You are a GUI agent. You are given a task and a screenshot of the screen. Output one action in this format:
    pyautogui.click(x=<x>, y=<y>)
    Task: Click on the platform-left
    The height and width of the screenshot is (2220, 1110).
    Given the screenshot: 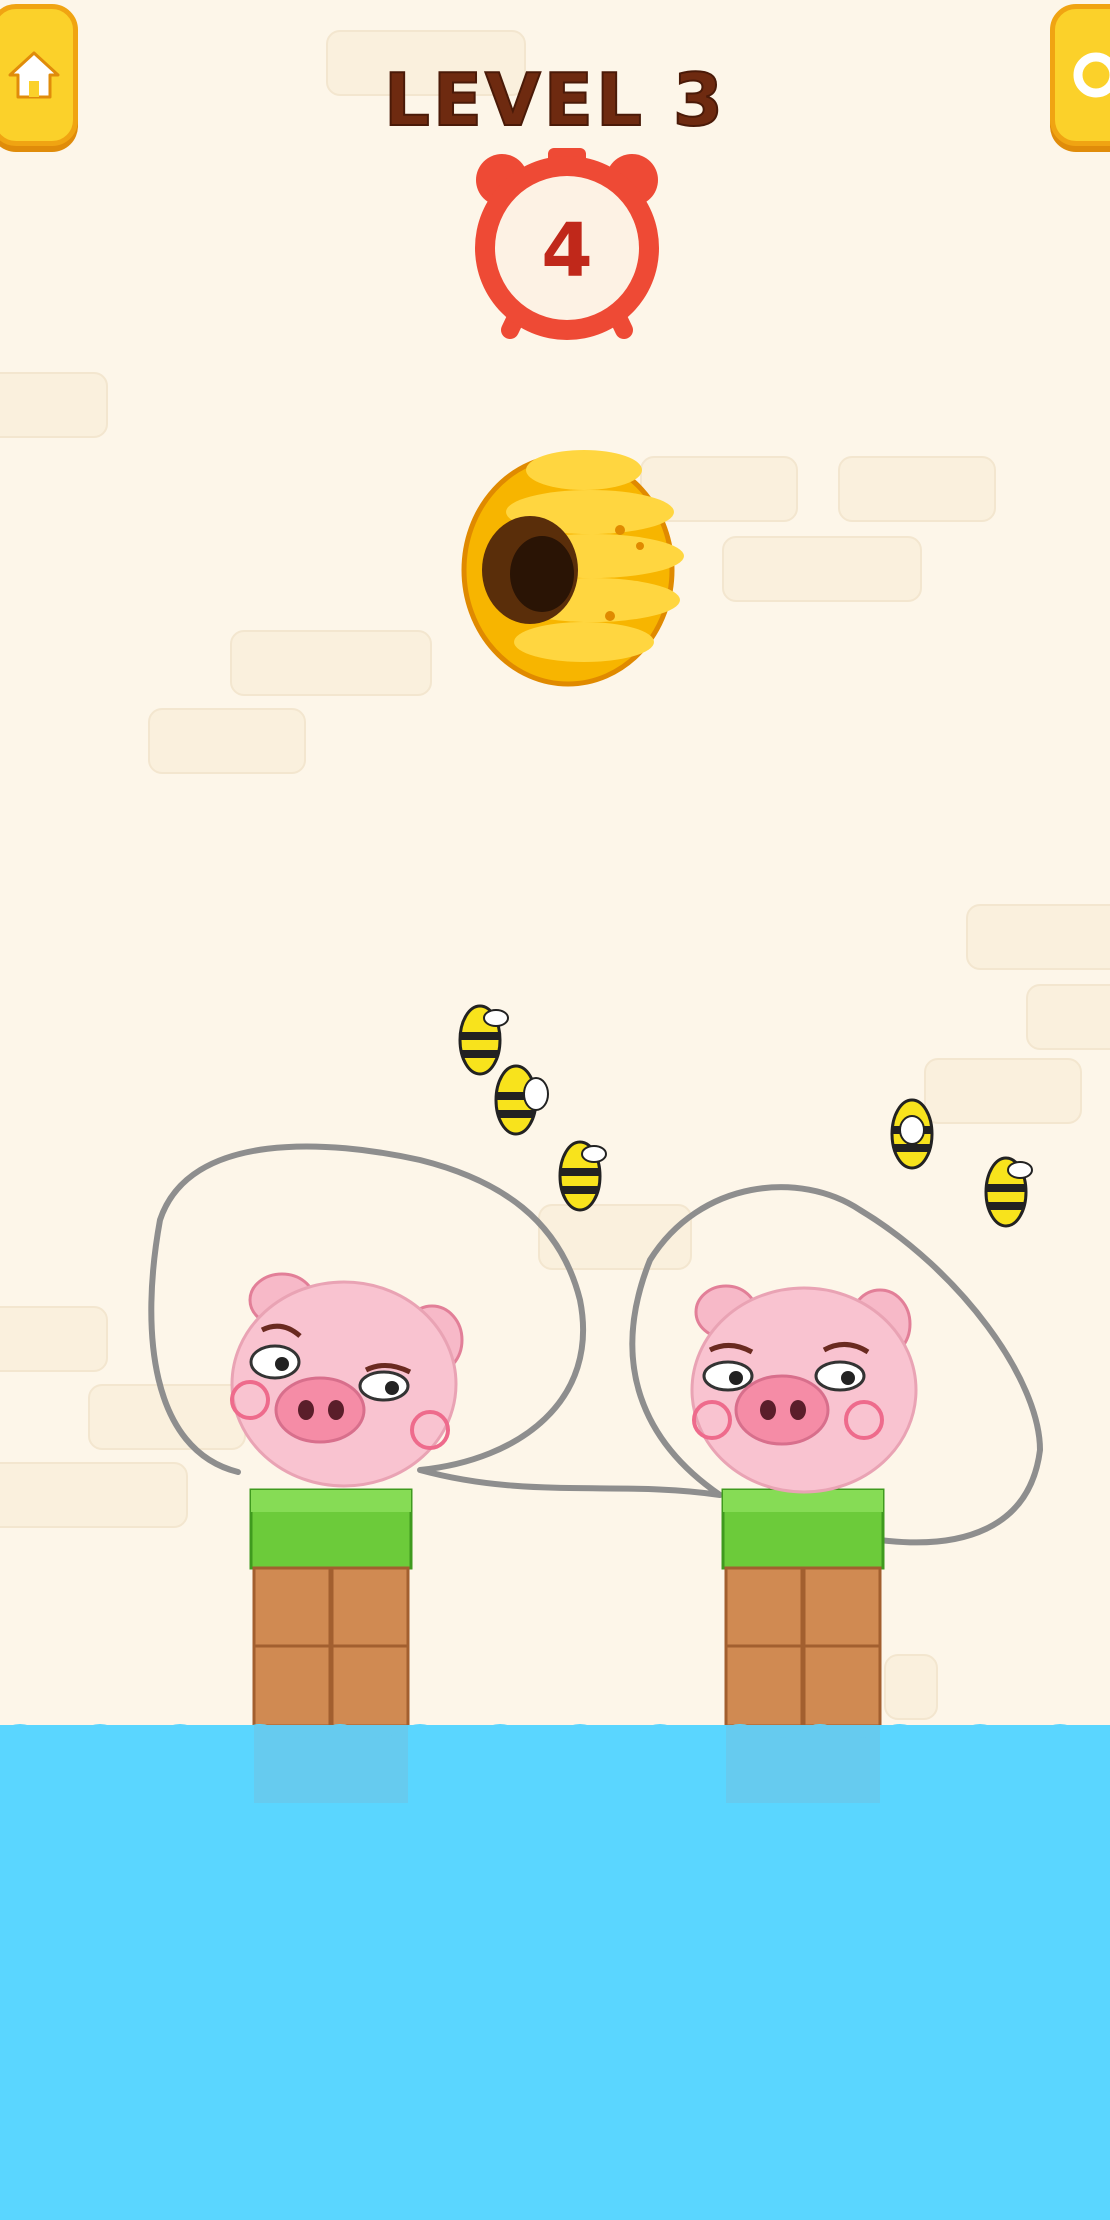 What is the action you would take?
    pyautogui.click(x=331, y=1608)
    